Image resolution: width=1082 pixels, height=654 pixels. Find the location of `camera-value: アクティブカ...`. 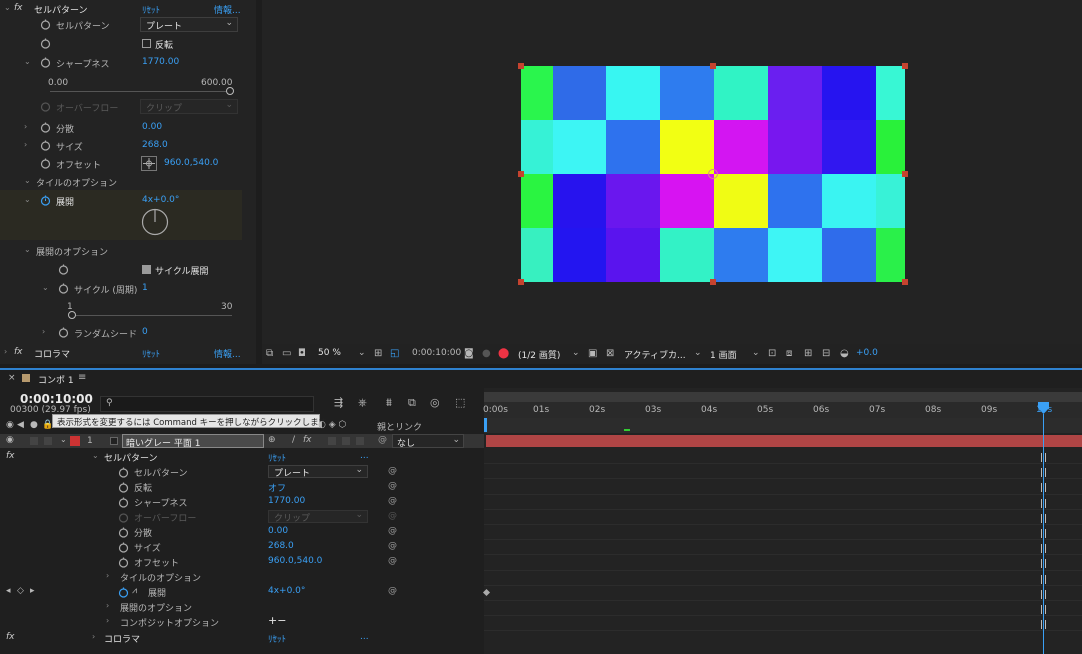

camera-value: アクティブカ... is located at coordinates (655, 354).